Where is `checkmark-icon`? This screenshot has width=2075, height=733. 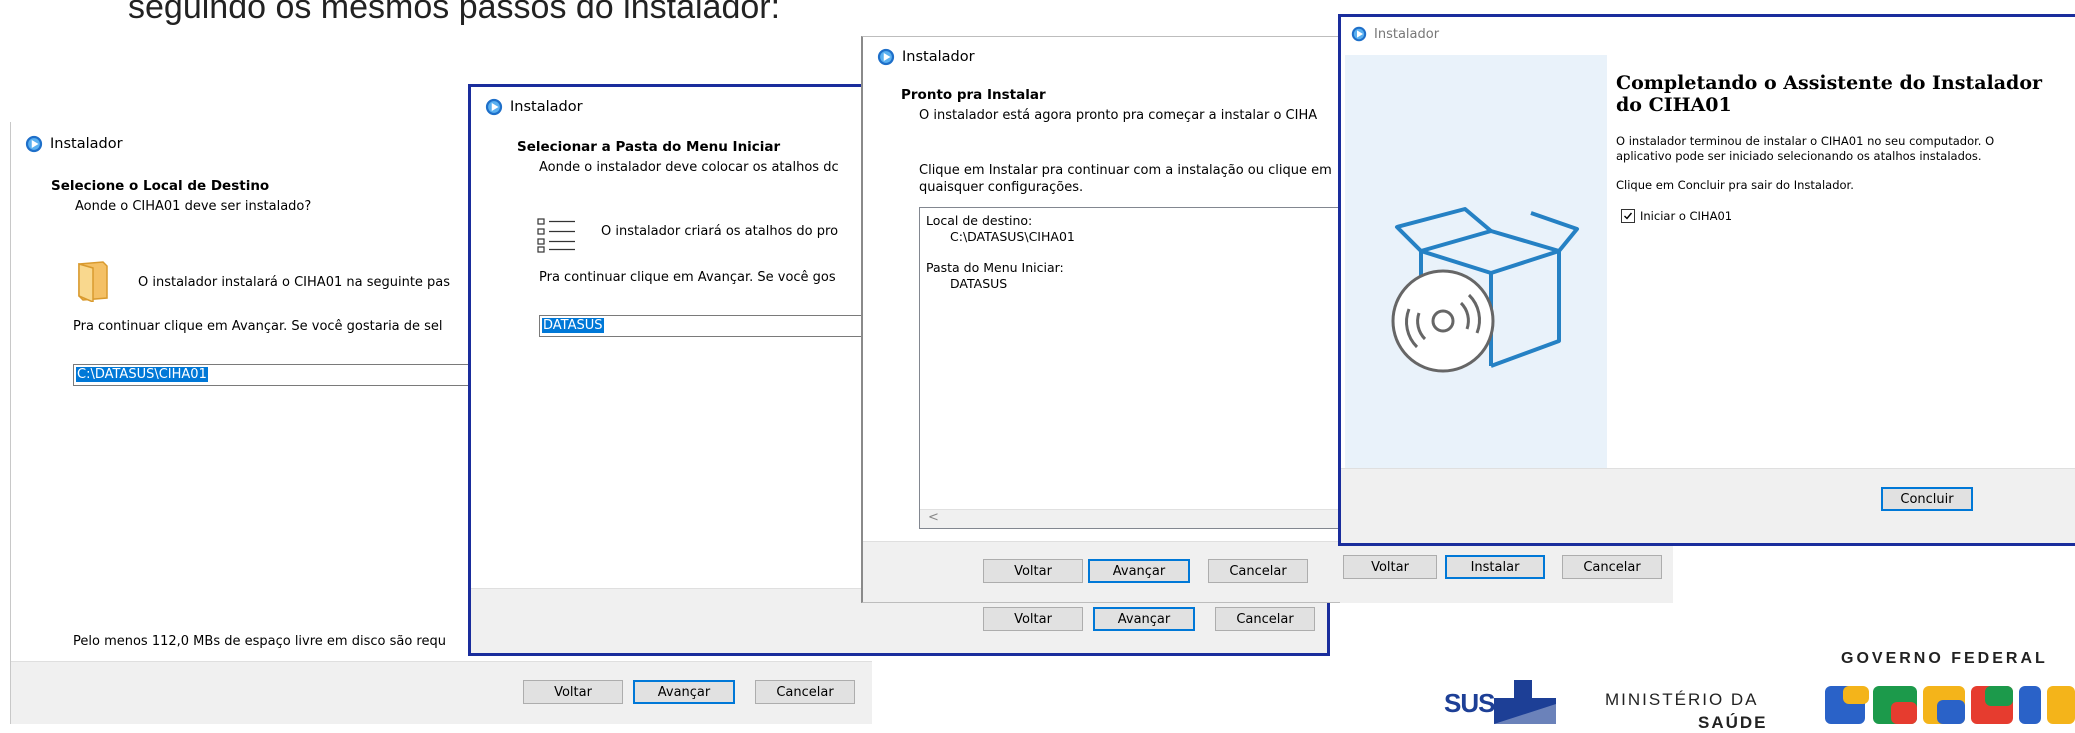 checkmark-icon is located at coordinates (1628, 216).